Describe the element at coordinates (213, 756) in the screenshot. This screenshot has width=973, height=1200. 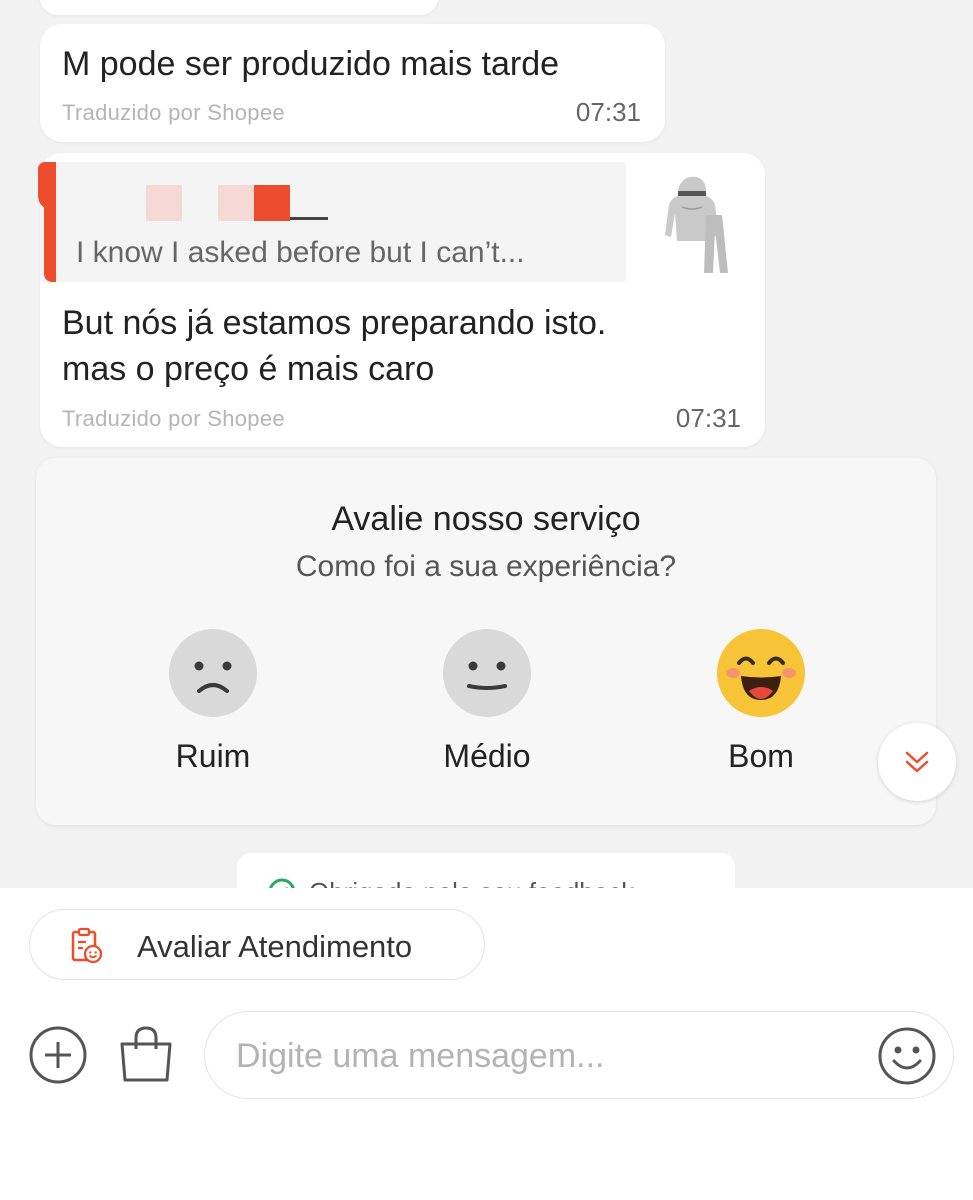
I see `rating-option-ruim: Ruim` at that location.